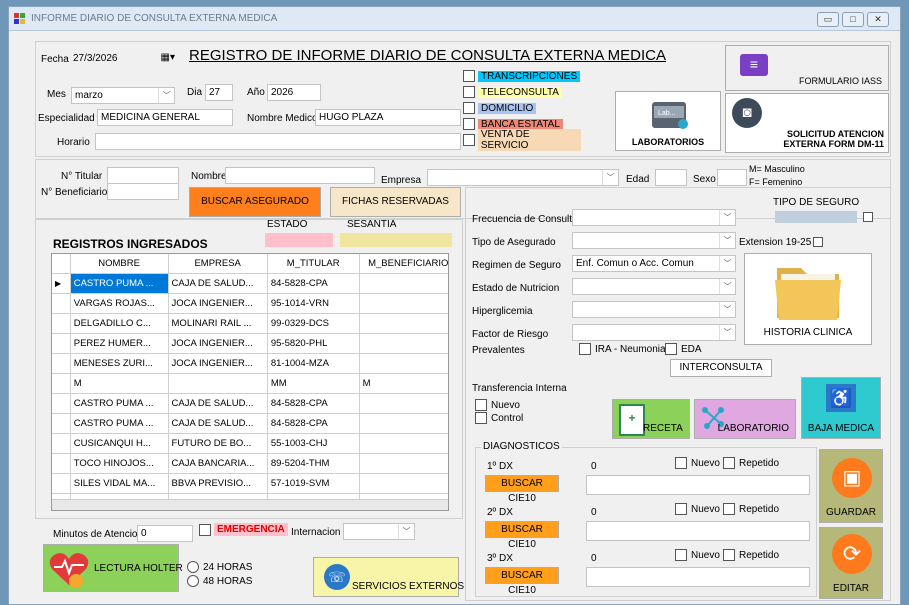 This screenshot has height=605, width=909. What do you see at coordinates (751, 463) in the screenshot?
I see `dx1-repetido-checkbox: Repetido` at bounding box center [751, 463].